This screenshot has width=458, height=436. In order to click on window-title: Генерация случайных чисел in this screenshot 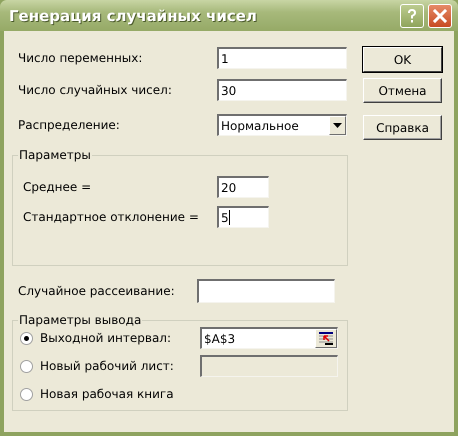, I will do `click(133, 15)`.